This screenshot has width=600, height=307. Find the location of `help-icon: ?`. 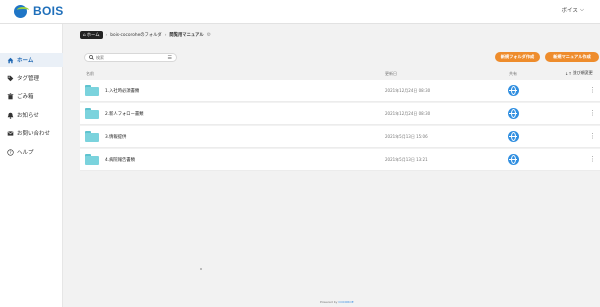

help-icon: ? is located at coordinates (10, 152).